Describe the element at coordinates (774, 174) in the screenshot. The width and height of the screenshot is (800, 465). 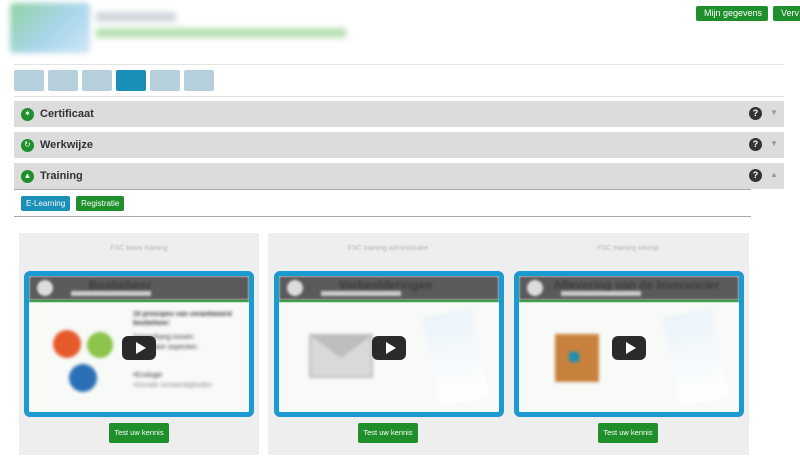
I see `chevron-up-icon: ▲` at that location.